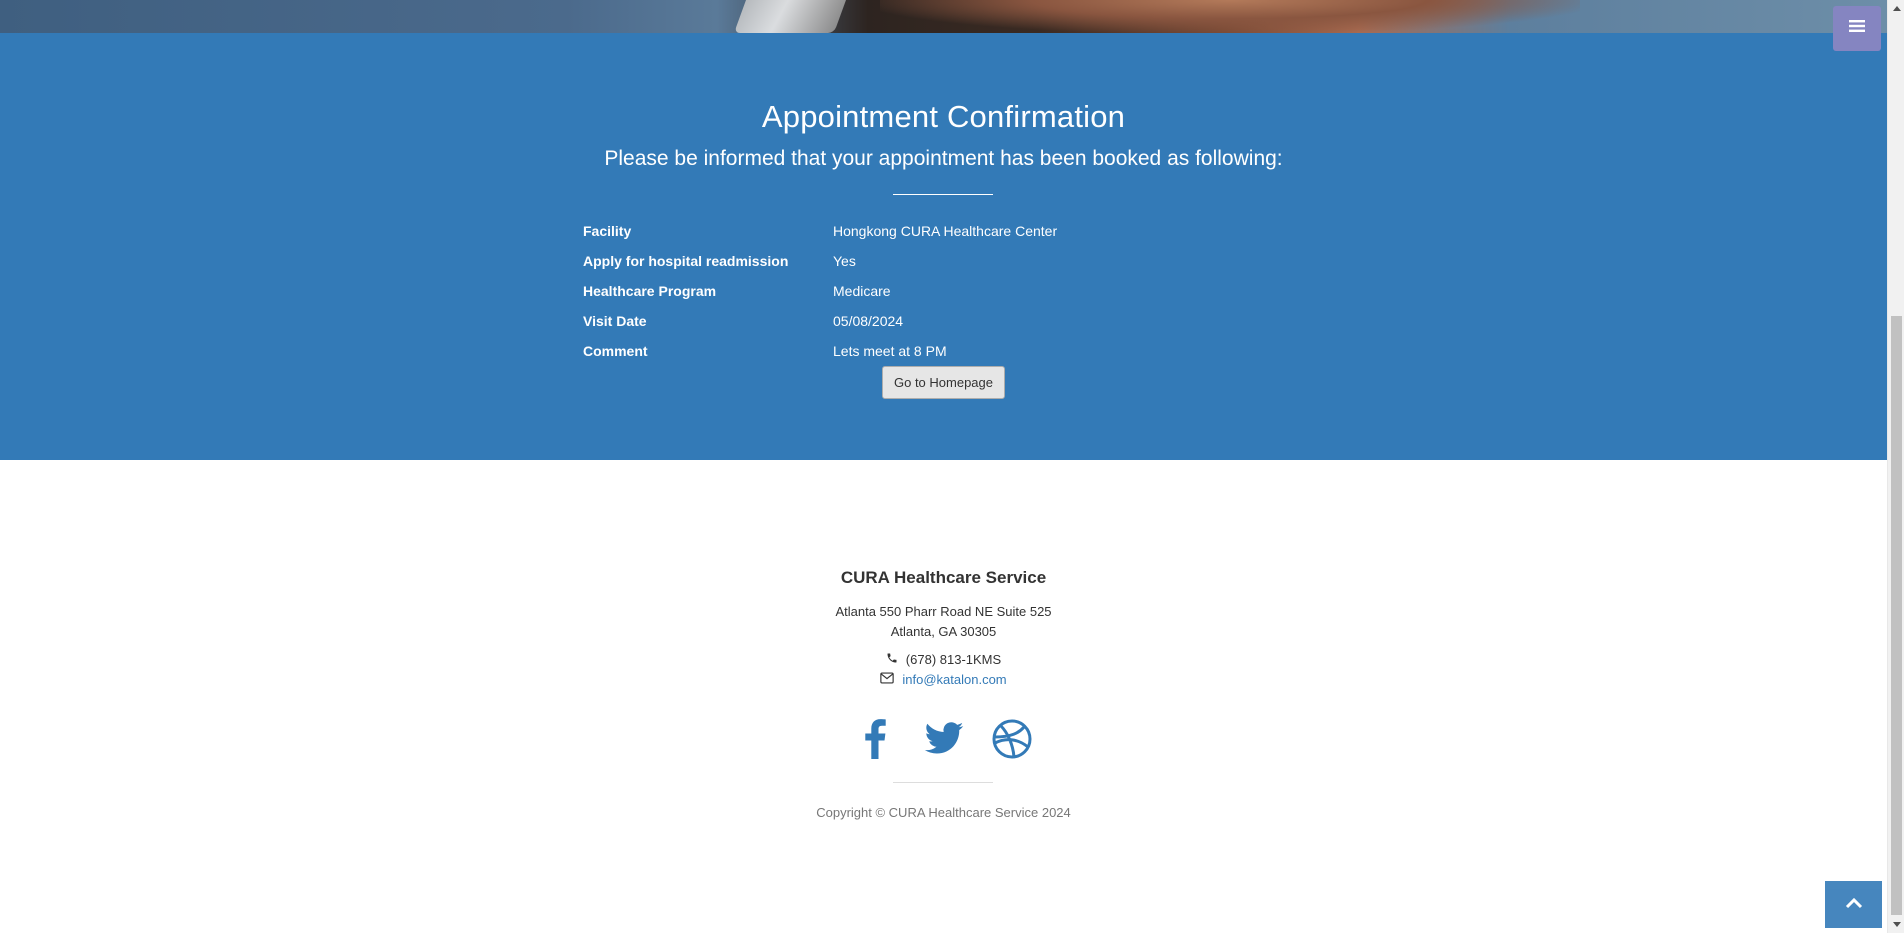  What do you see at coordinates (943, 321) in the screenshot?
I see `detail-row-visit-date: Visit Date 05/08/2024` at bounding box center [943, 321].